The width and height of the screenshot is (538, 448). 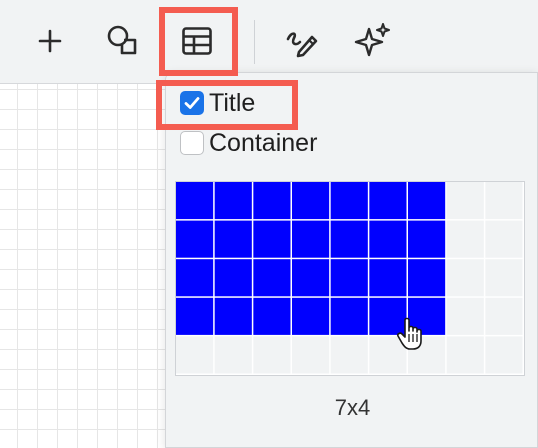 I want to click on title-label: Title, so click(x=232, y=103).